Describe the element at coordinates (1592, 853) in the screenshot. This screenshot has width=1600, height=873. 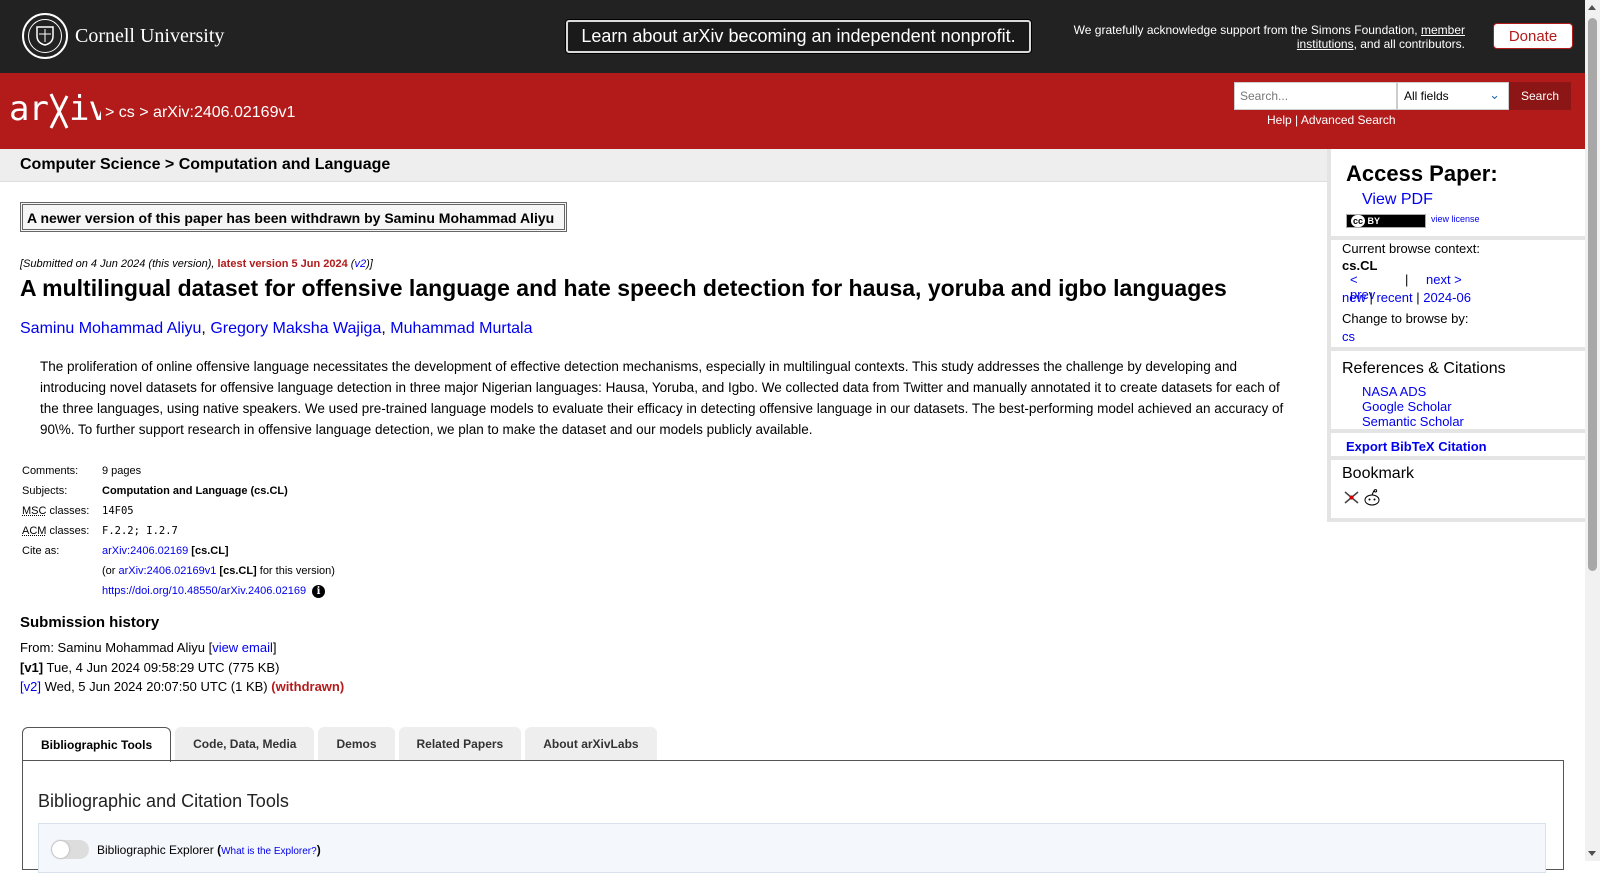
I see `scroll-down-icon` at that location.